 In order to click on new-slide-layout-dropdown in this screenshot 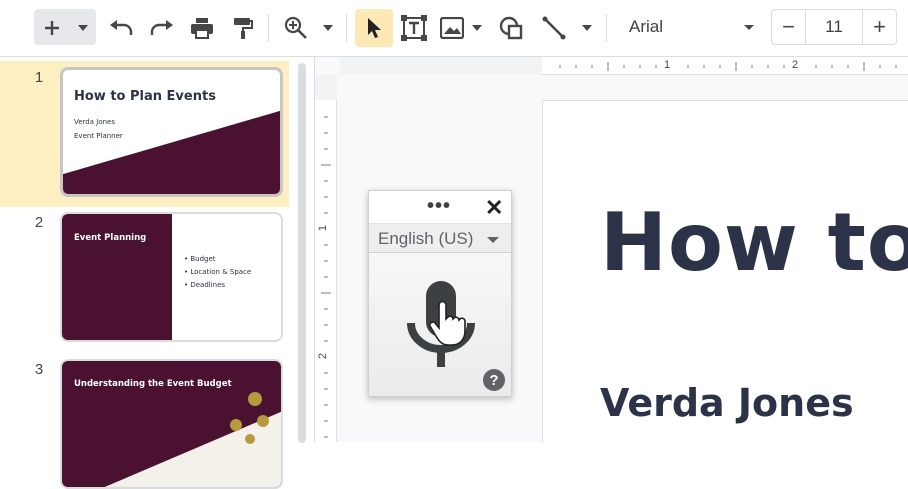, I will do `click(83, 28)`.